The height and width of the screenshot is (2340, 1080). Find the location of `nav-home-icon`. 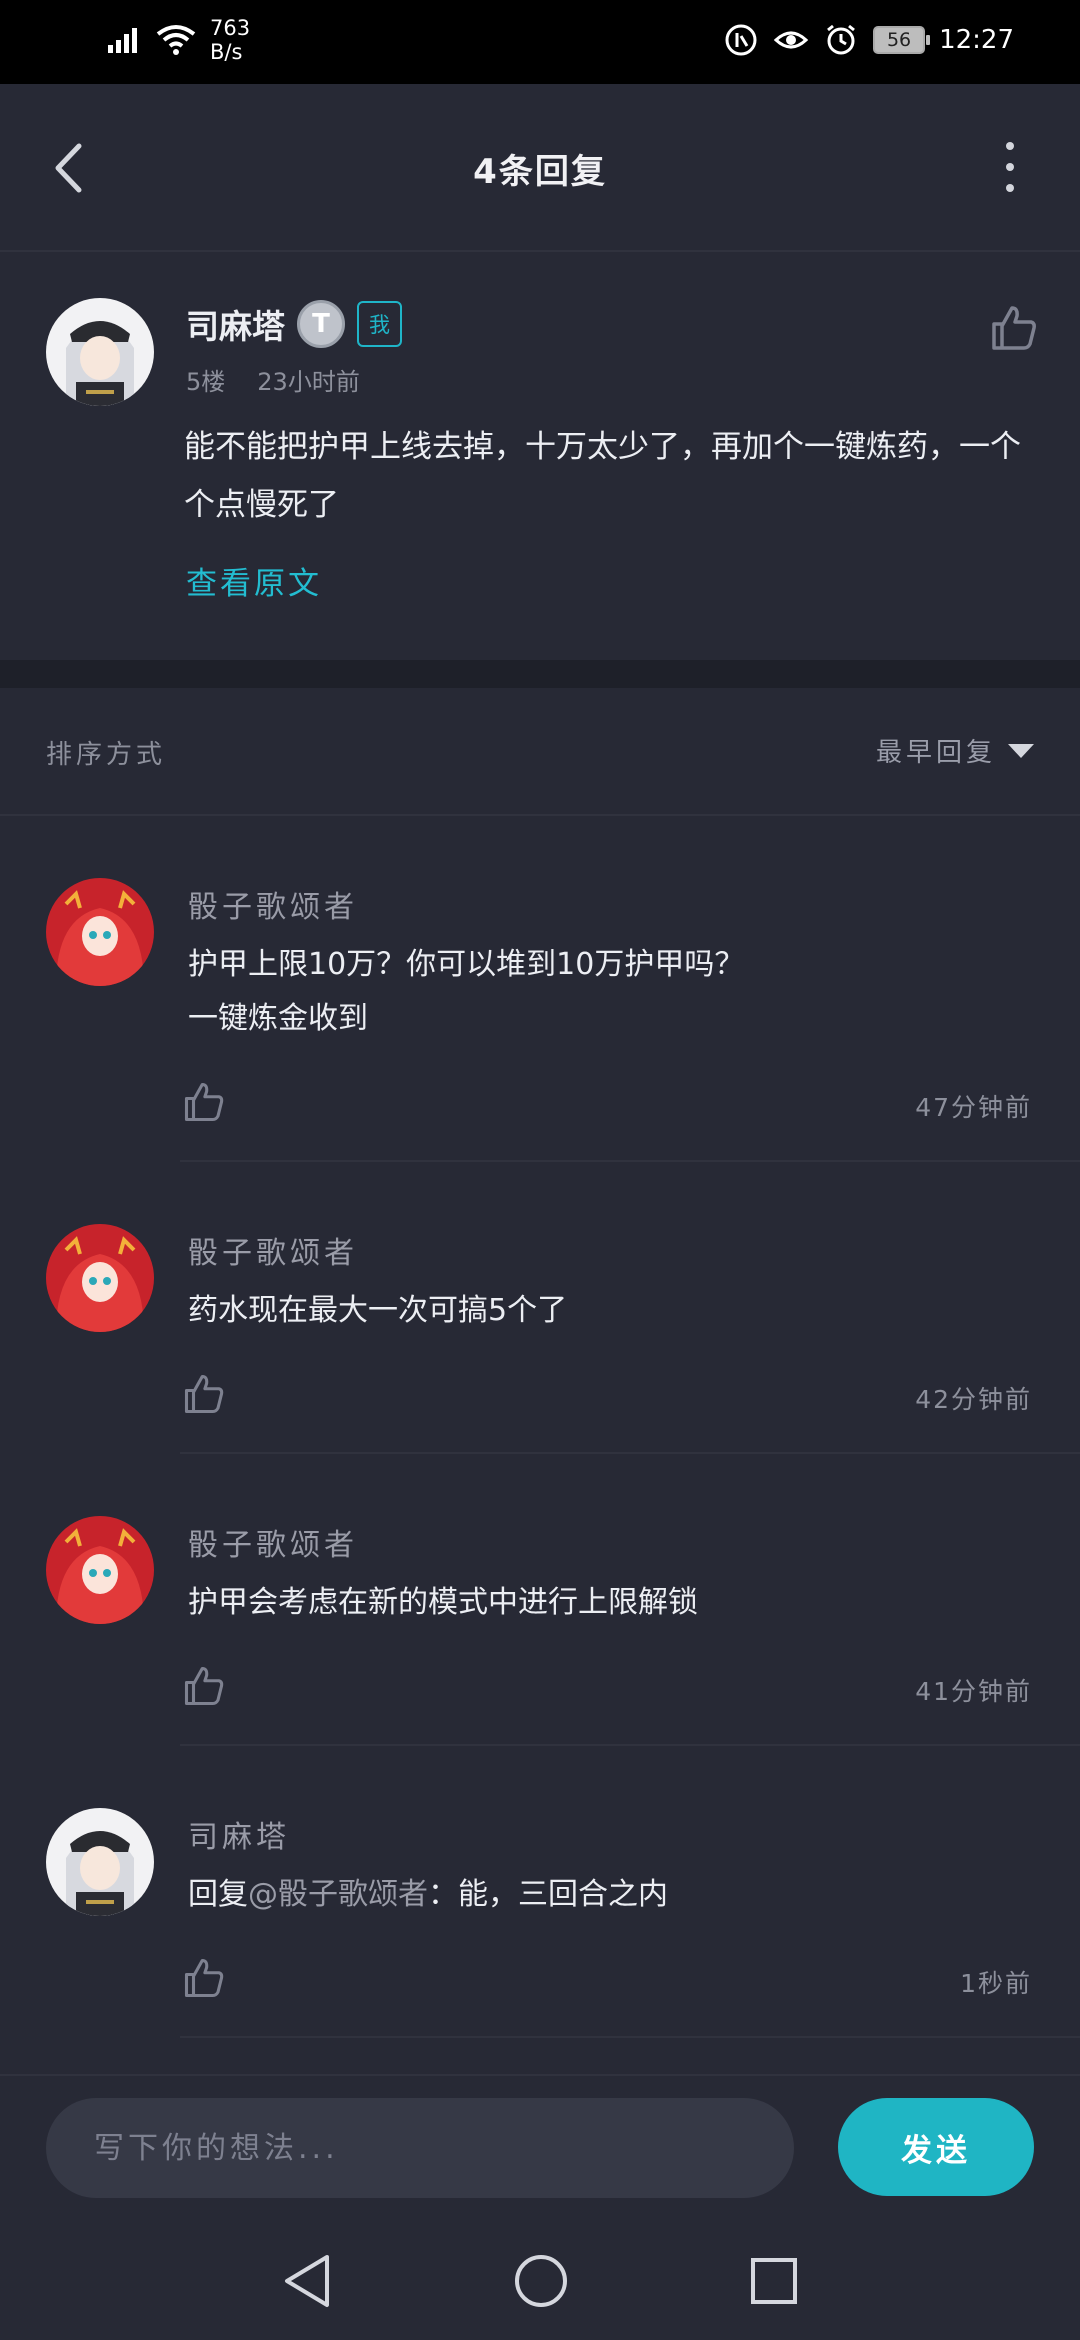

nav-home-icon is located at coordinates (541, 2281).